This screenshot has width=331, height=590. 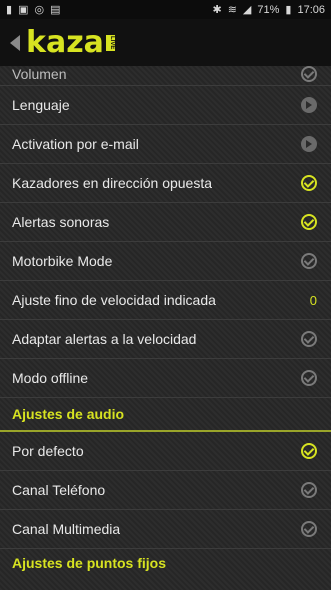 I want to click on setting-label: Lenguaje, so click(x=41, y=105).